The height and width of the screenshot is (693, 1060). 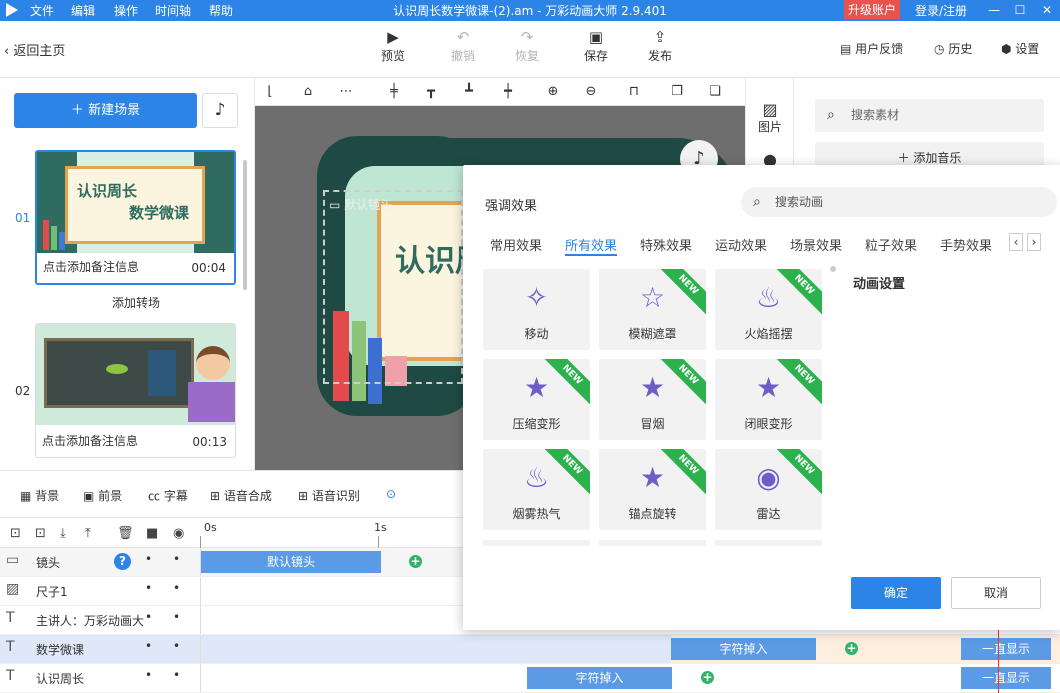 I want to click on align-top-icon: ┳, so click(x=431, y=92).